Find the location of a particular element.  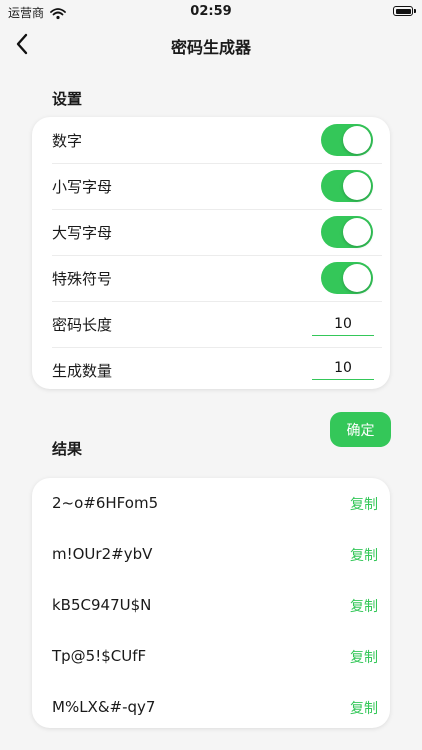

battery-icon is located at coordinates (404, 11).